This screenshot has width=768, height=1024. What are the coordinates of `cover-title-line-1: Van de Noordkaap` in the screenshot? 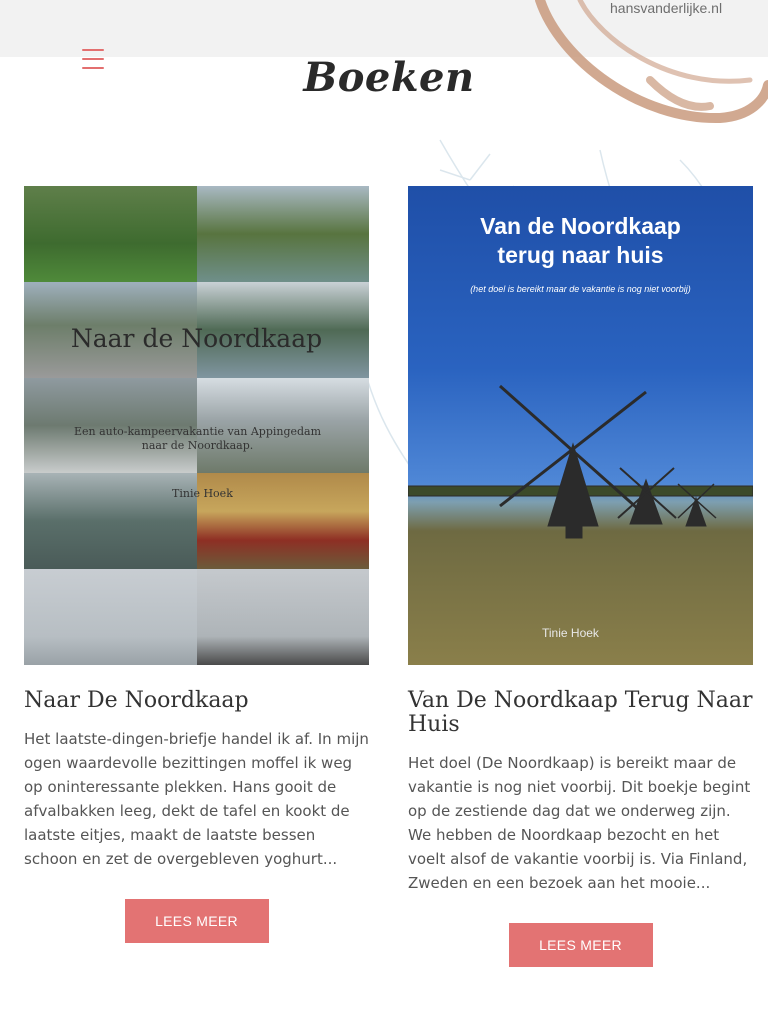 It's located at (580, 226).